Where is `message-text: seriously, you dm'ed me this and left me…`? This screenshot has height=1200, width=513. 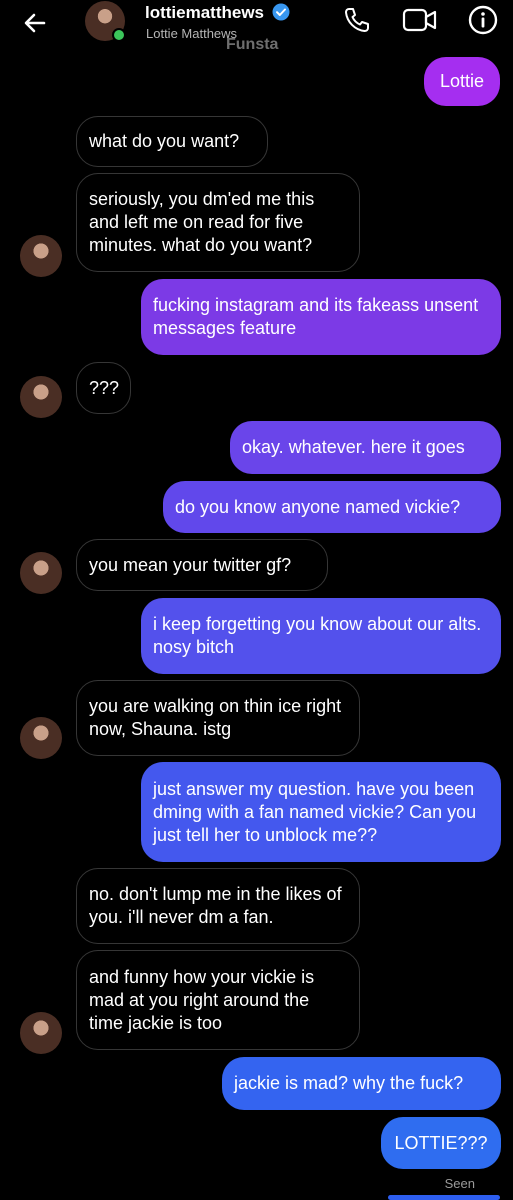 message-text: seriously, you dm'ed me this and left me… is located at coordinates (202, 222).